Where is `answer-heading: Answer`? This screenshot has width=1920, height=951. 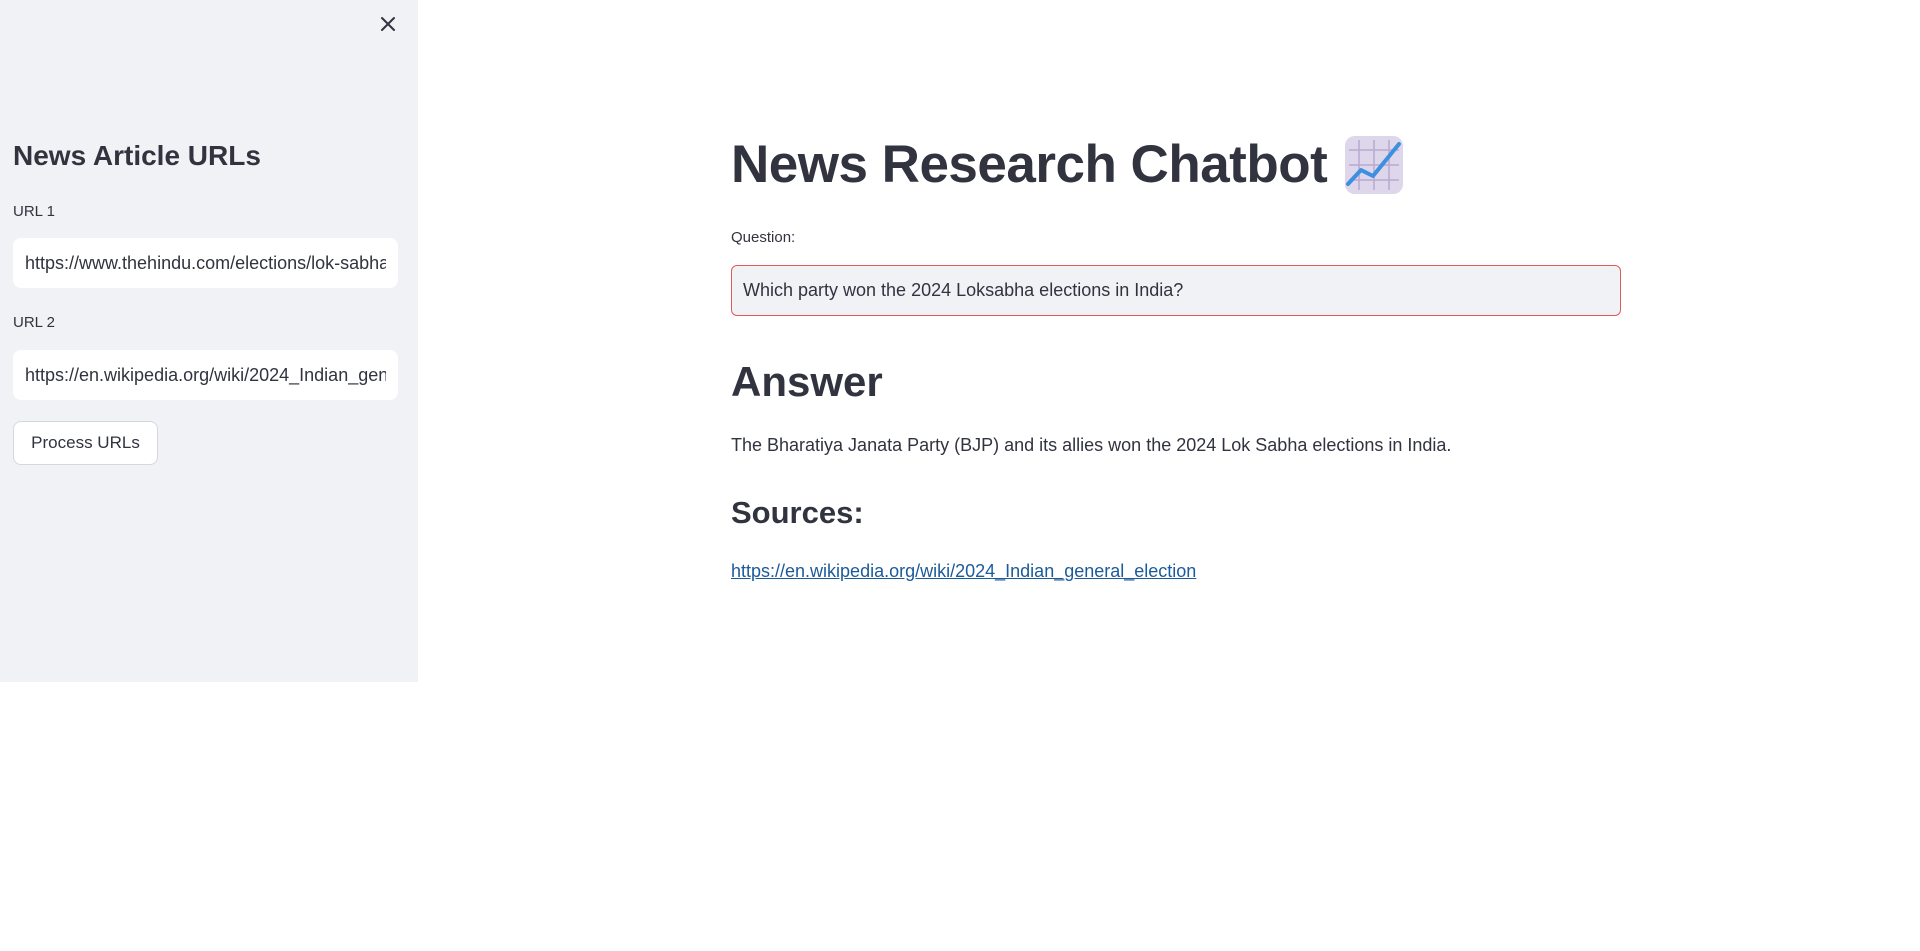 answer-heading: Answer is located at coordinates (807, 381).